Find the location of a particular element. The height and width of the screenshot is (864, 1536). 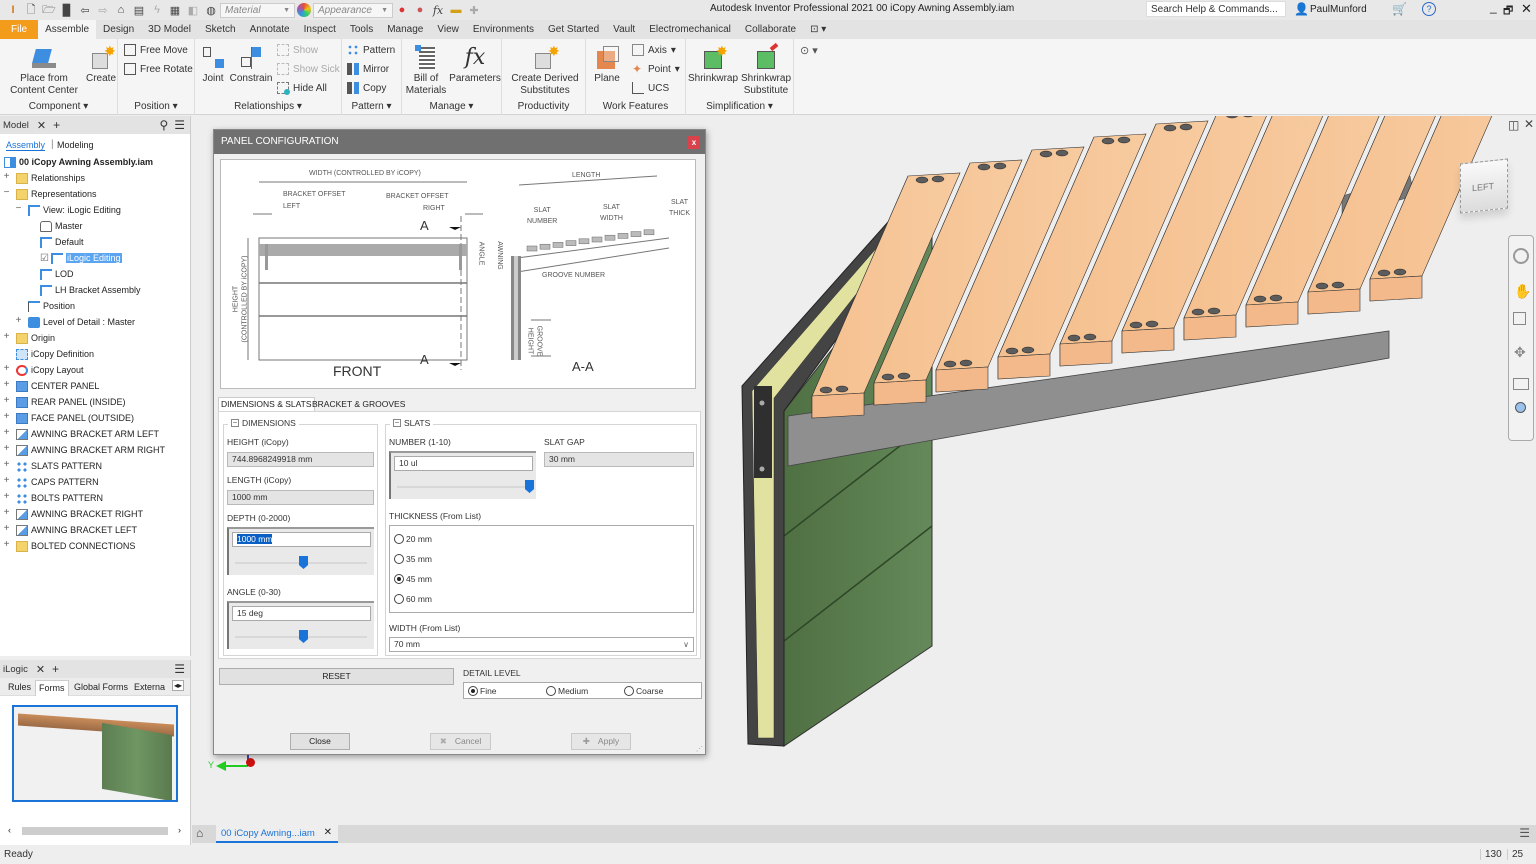

ilogic-tab: iLogic is located at coordinates (15, 669).